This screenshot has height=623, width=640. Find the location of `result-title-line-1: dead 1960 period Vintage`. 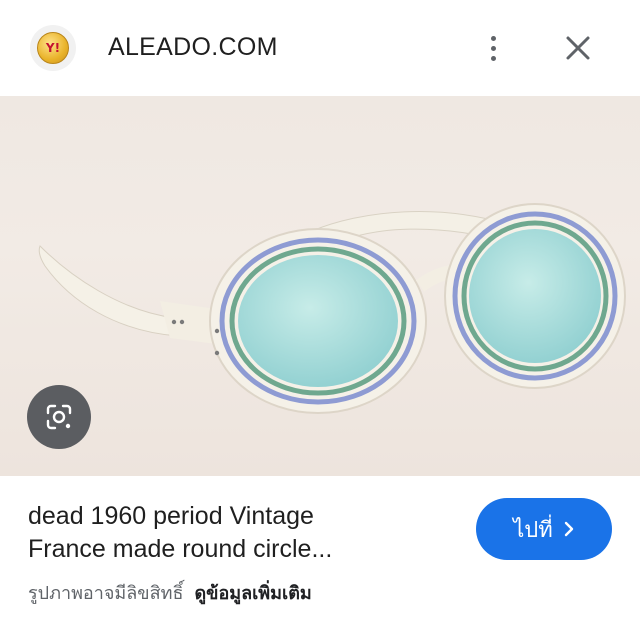

result-title-line-1: dead 1960 period Vintage is located at coordinates (171, 516).